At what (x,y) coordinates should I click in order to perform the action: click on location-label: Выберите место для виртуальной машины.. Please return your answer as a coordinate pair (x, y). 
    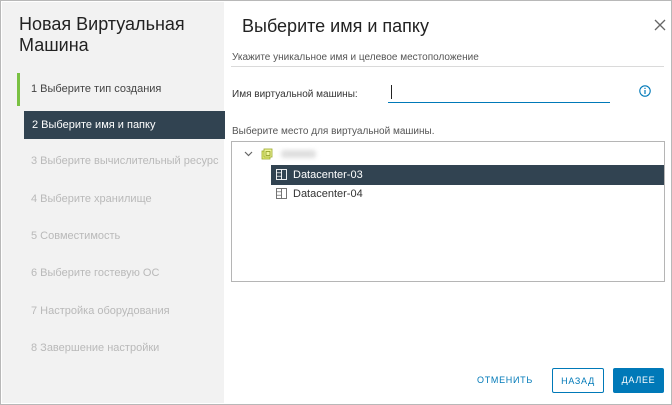
    Looking at the image, I should click on (333, 131).